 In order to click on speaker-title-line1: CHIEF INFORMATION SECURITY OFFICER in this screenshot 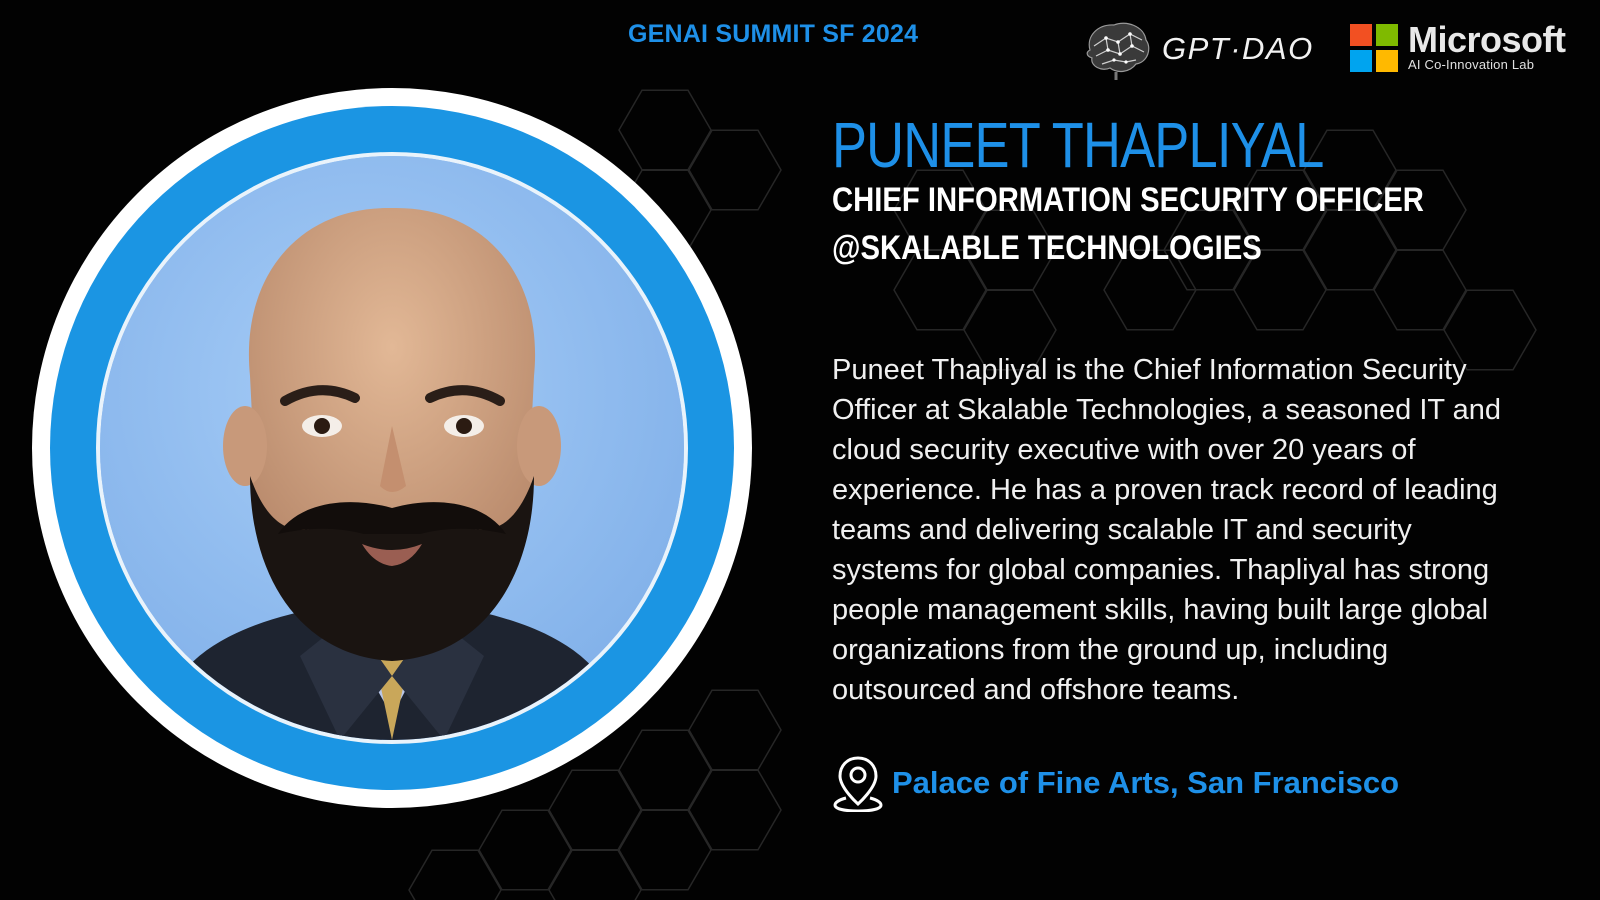, I will do `click(1128, 200)`.